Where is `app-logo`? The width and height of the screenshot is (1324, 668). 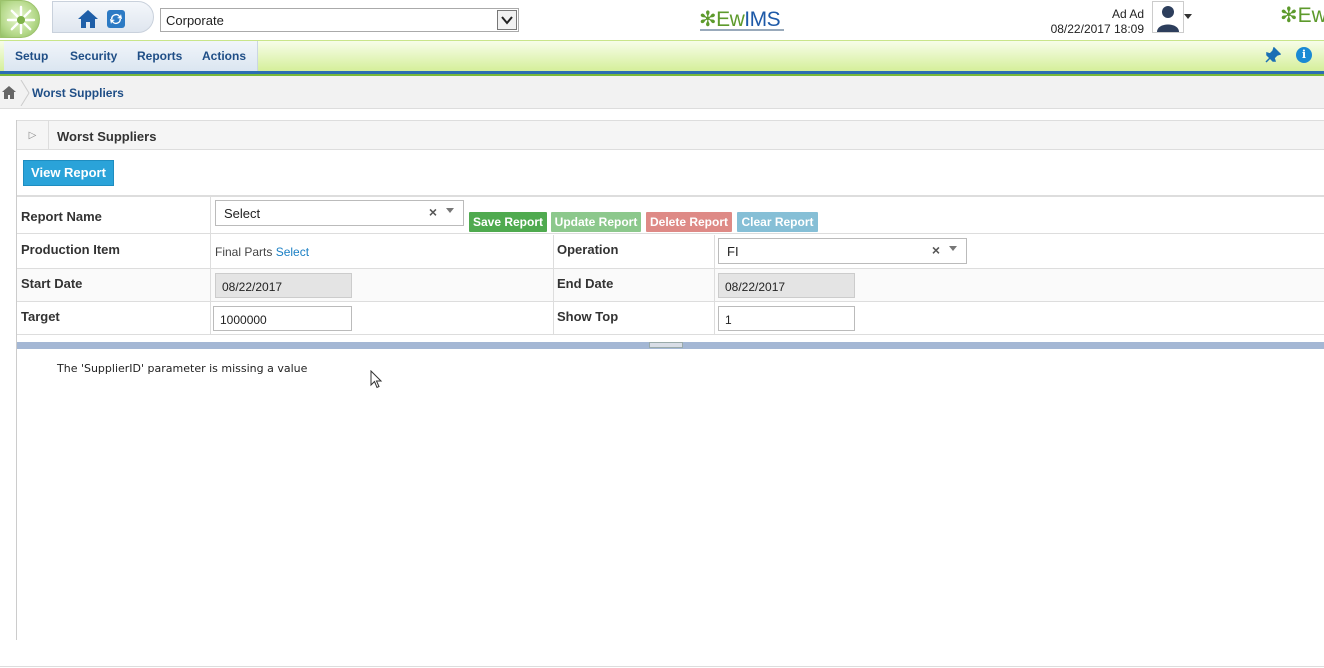 app-logo is located at coordinates (20, 19).